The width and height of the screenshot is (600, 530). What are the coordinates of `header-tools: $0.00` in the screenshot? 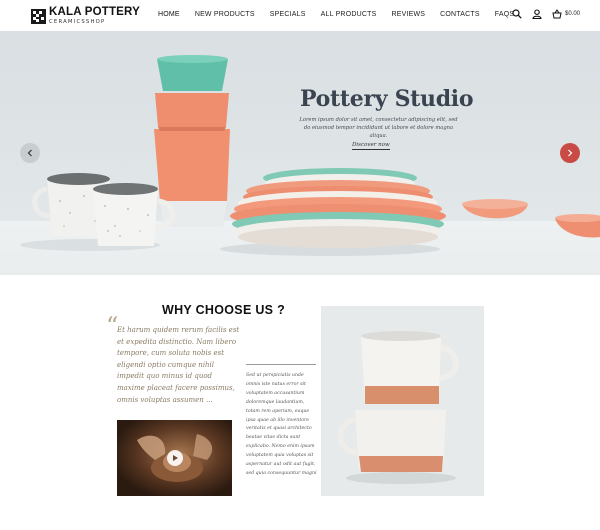 It's located at (546, 14).